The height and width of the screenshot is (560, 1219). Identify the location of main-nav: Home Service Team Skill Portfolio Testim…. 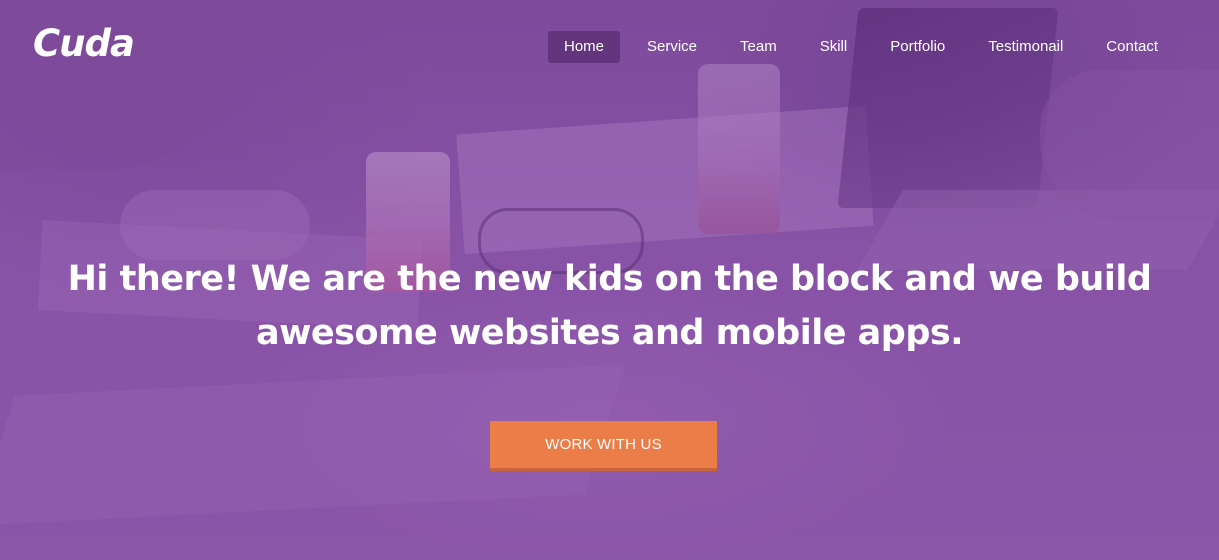
(855, 47).